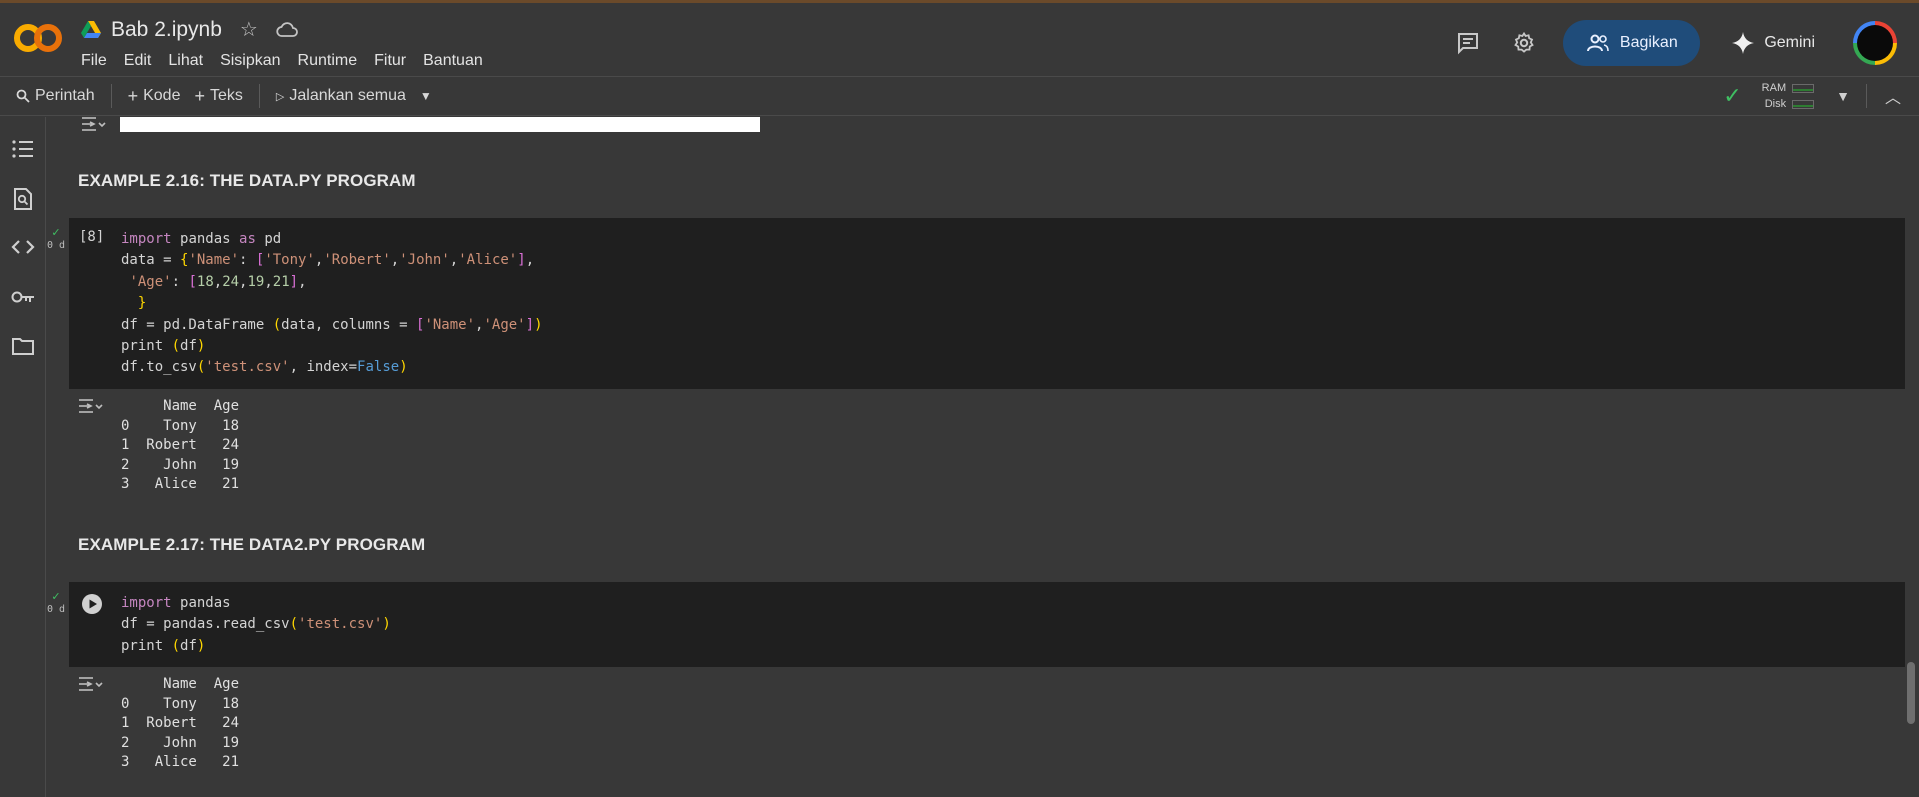 This screenshot has width=1919, height=797. What do you see at coordinates (23, 247) in the screenshot?
I see `code-snippets-icon` at bounding box center [23, 247].